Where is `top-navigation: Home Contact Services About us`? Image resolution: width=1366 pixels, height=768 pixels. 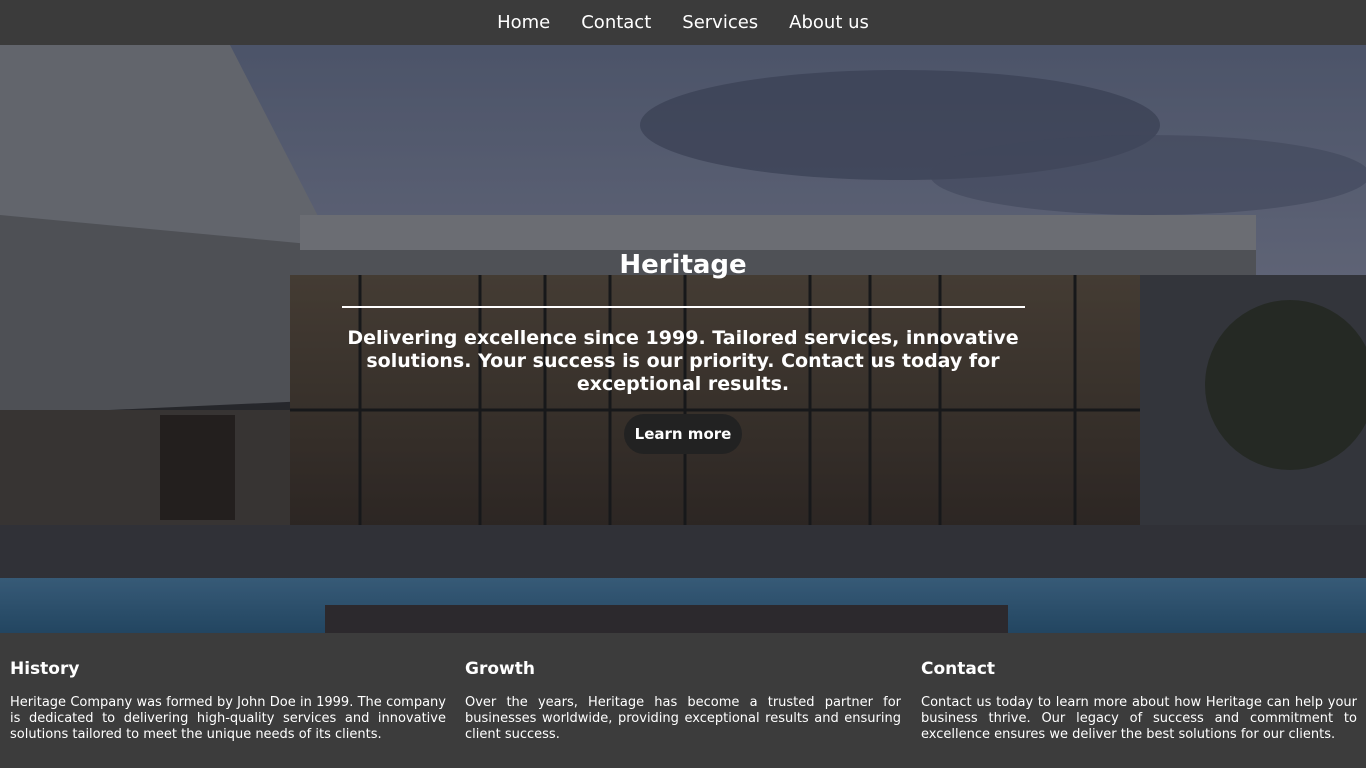
top-navigation: Home Contact Services About us is located at coordinates (683, 22).